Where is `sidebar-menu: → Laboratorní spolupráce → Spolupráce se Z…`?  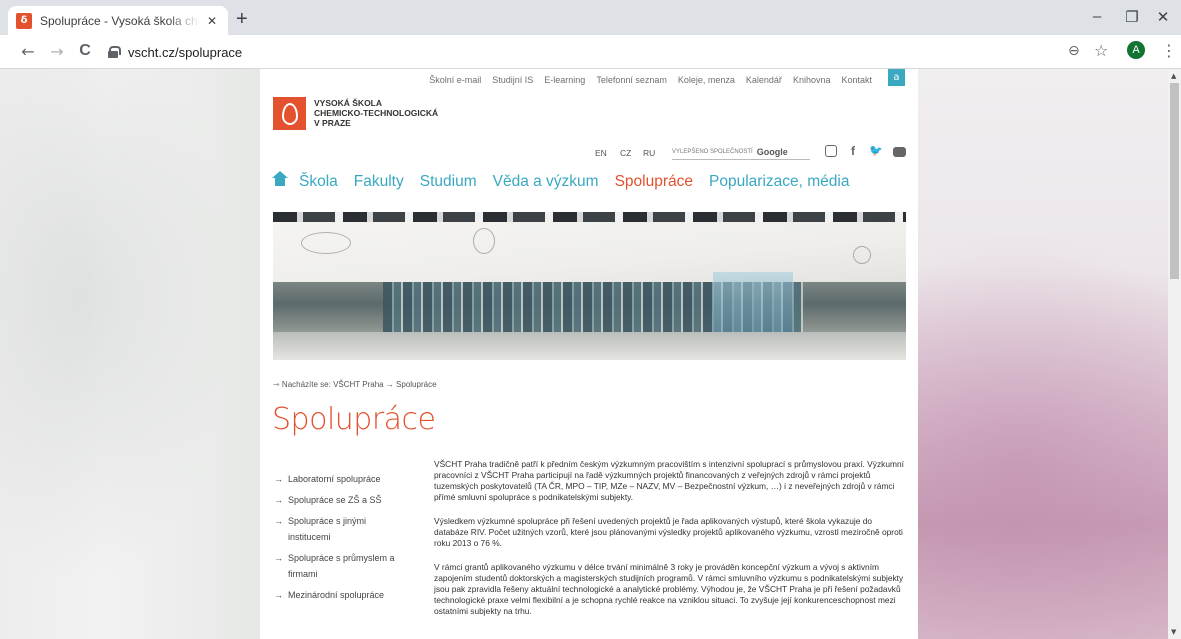 sidebar-menu: → Laboratorní spolupráce → Spolupráce se Z… is located at coordinates (339, 539).